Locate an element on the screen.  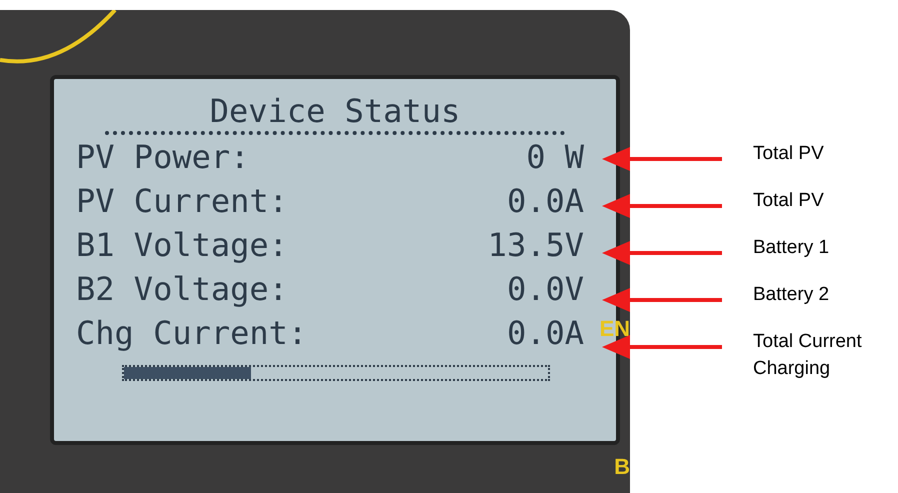
reading-label: PV Current: is located at coordinates (182, 201).